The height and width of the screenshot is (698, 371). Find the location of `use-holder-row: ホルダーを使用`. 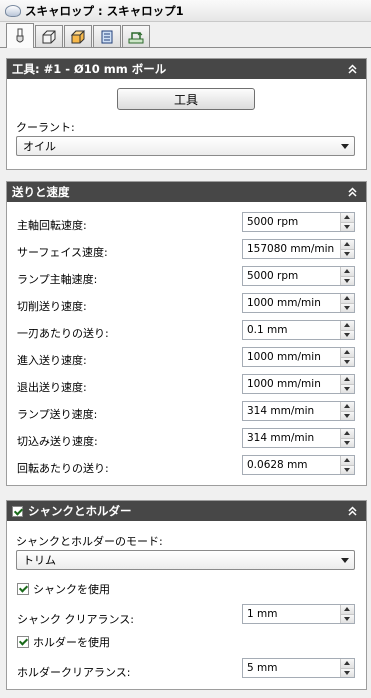

use-holder-row: ホルダーを使用 is located at coordinates (63, 642).